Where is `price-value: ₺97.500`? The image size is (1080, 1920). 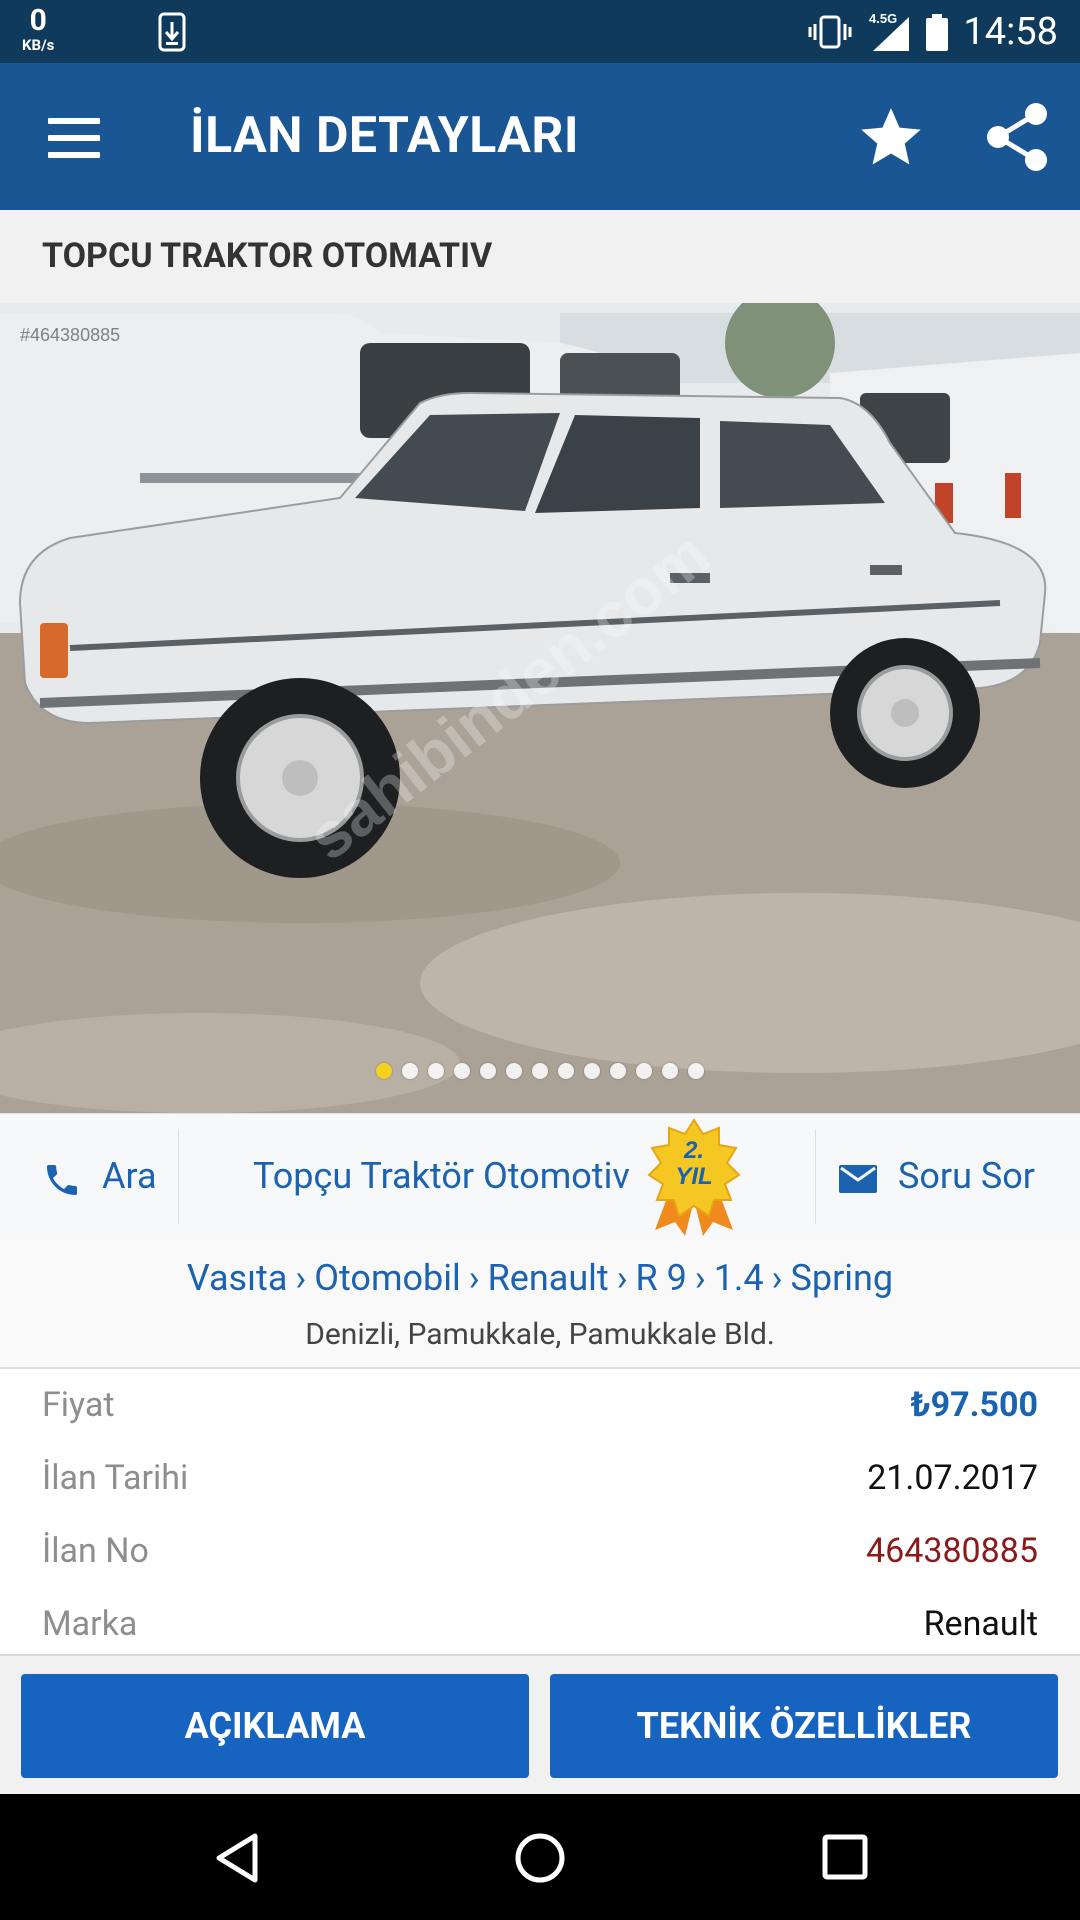
price-value: ₺97.500 is located at coordinates (974, 1405).